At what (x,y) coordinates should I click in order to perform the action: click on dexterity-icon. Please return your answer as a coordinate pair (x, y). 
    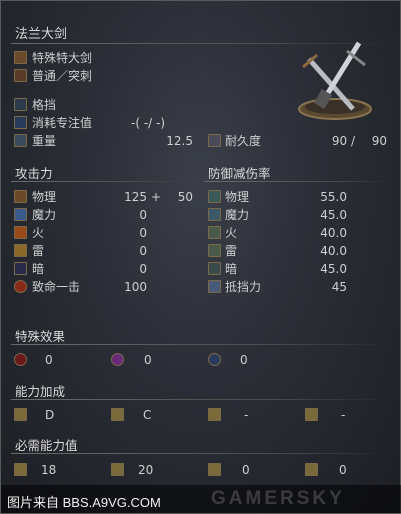
    Looking at the image, I should click on (117, 414).